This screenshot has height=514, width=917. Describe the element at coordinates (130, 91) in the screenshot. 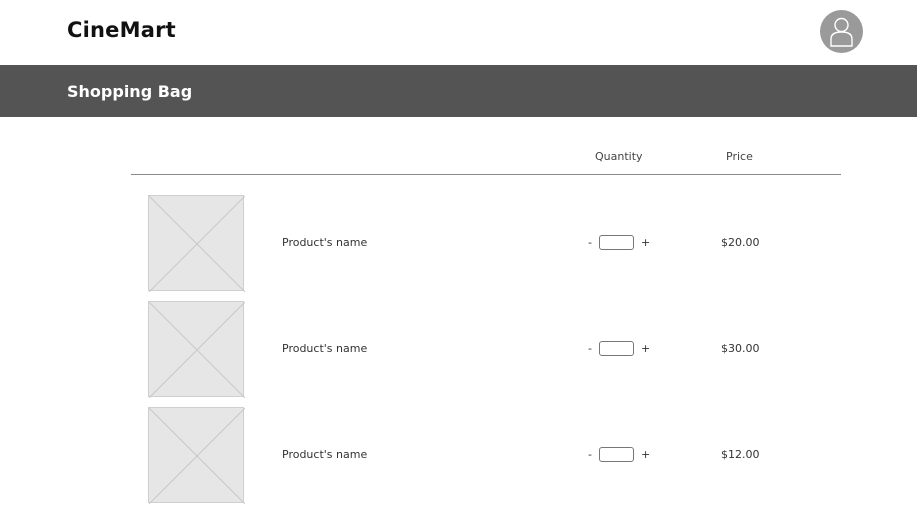

I see `page-title: Shopping Bag` at that location.